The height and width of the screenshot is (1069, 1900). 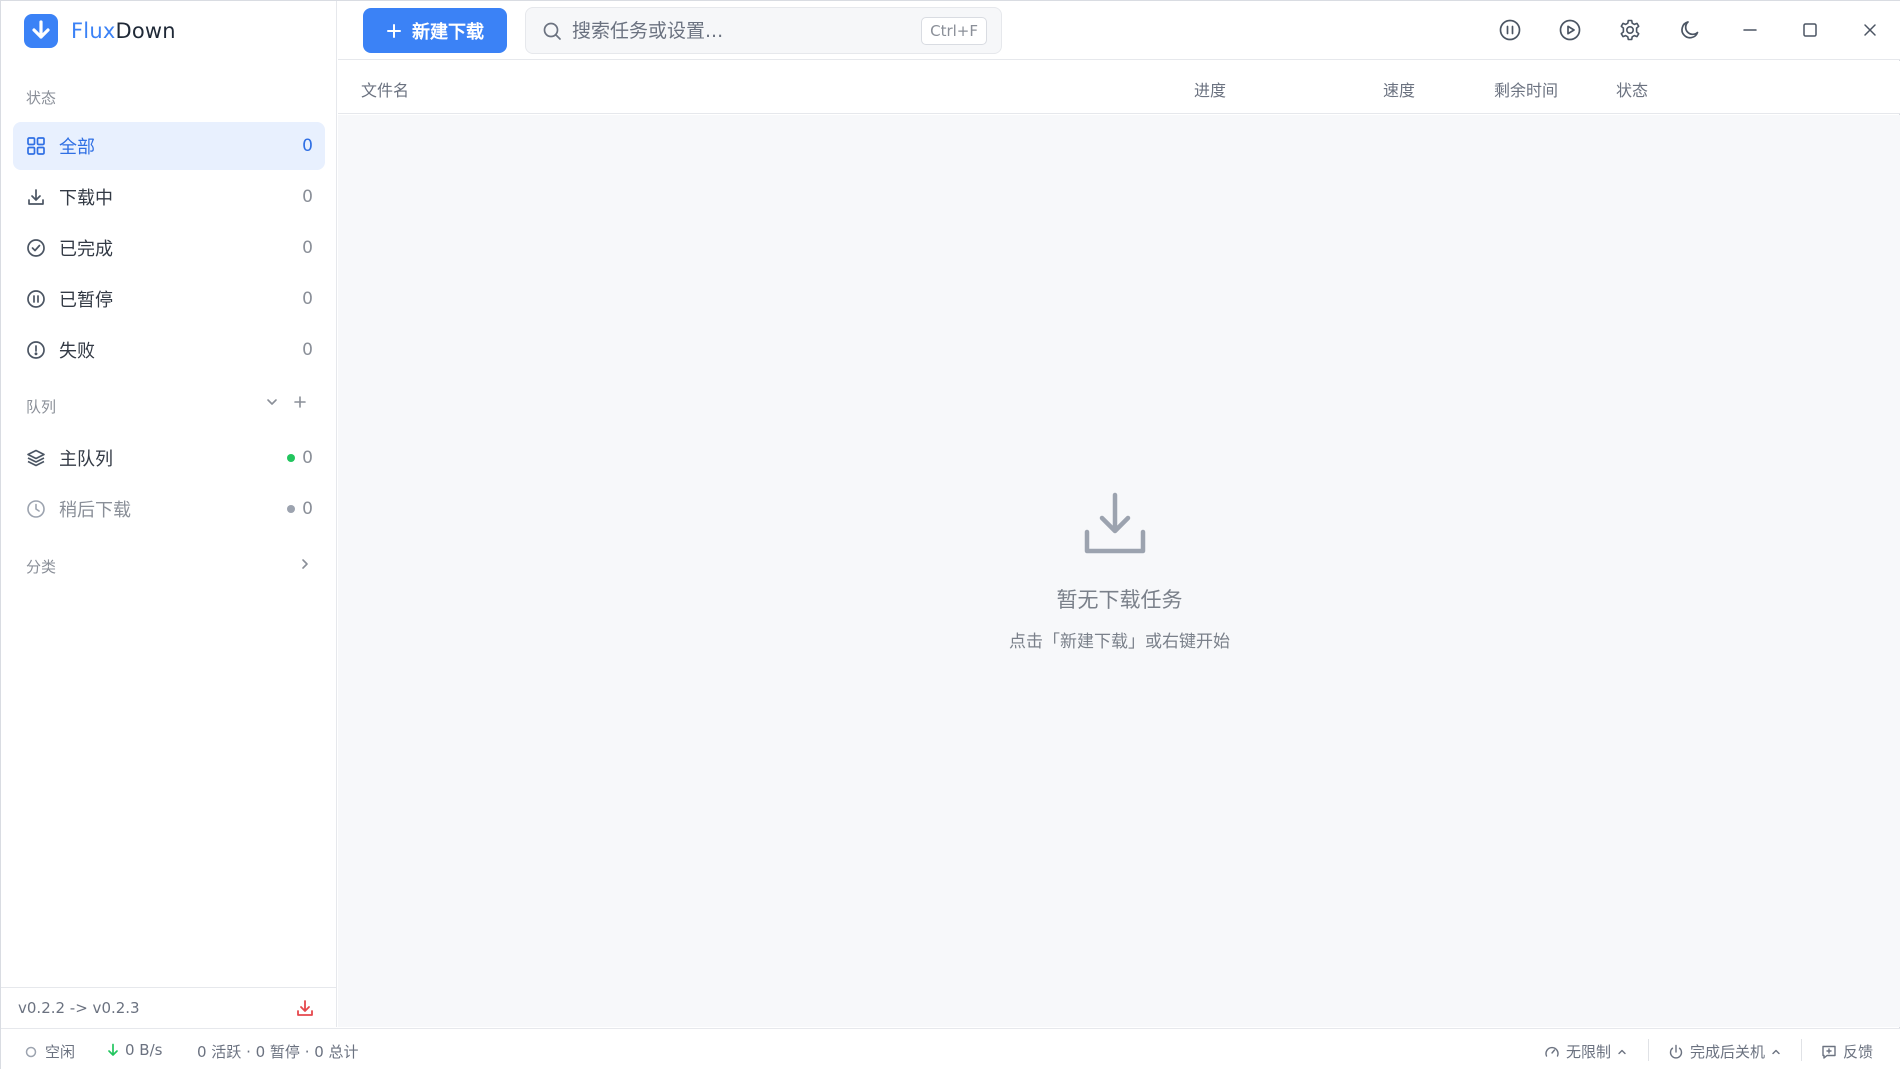 I want to click on alert-circle-icon, so click(x=36, y=350).